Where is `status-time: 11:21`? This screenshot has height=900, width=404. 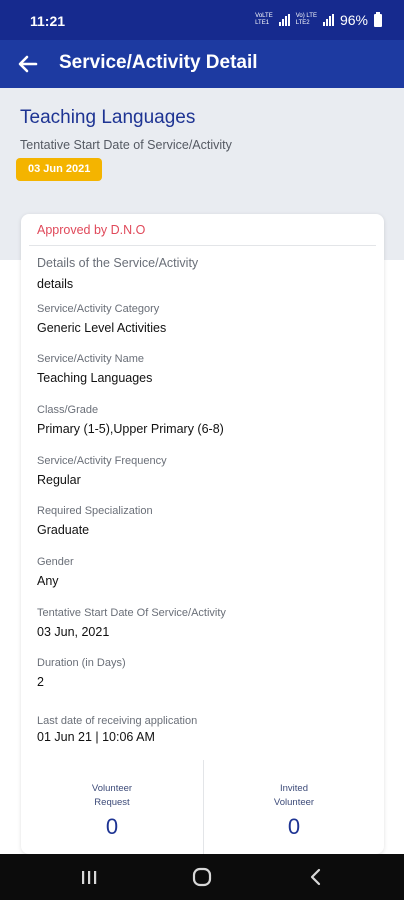 status-time: 11:21 is located at coordinates (48, 21).